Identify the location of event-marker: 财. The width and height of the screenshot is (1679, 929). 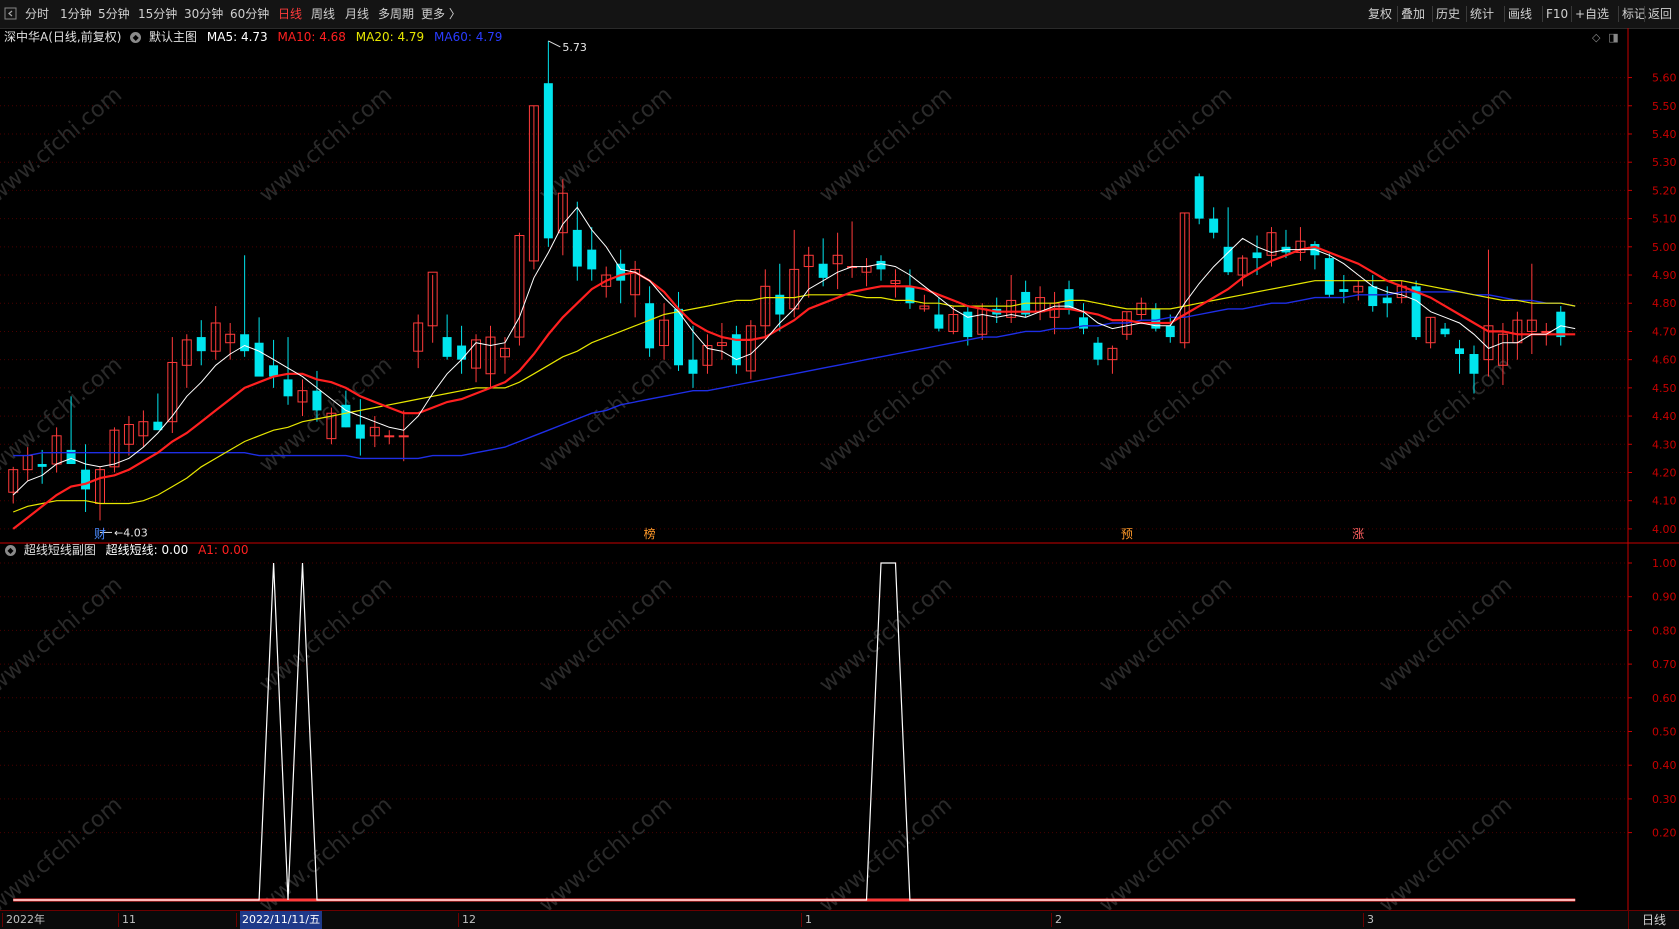
(100, 534).